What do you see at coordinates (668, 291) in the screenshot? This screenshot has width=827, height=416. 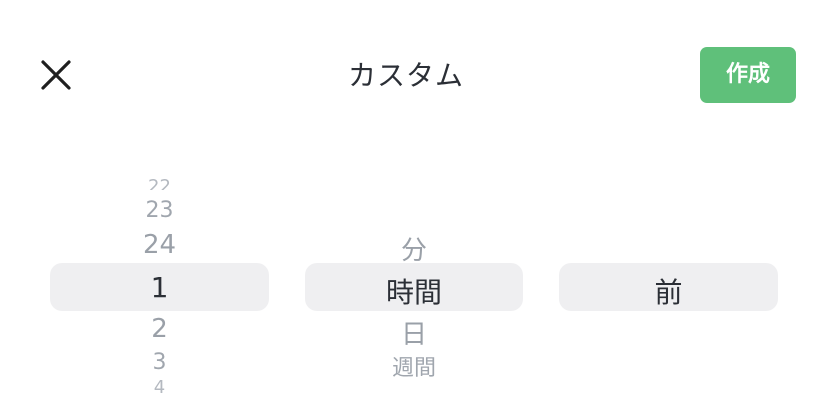 I see `direction-option-selected: 前` at bounding box center [668, 291].